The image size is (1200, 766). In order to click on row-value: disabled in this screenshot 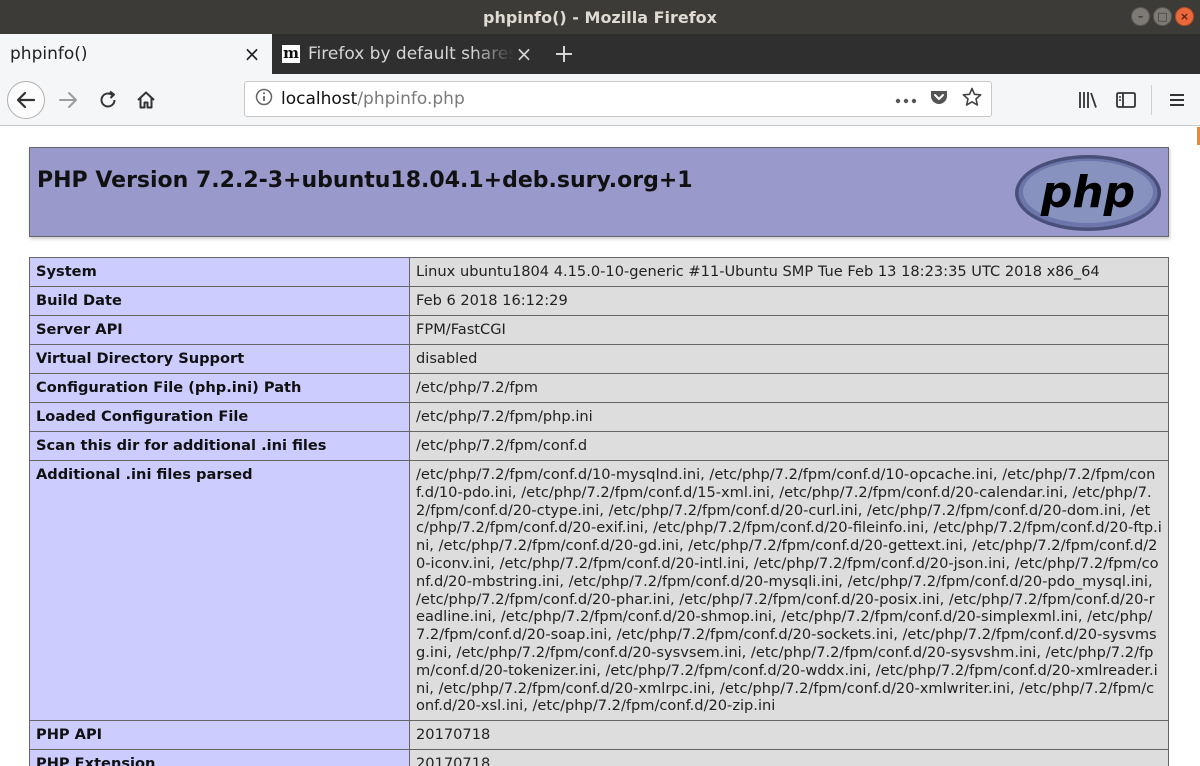, I will do `click(789, 359)`.